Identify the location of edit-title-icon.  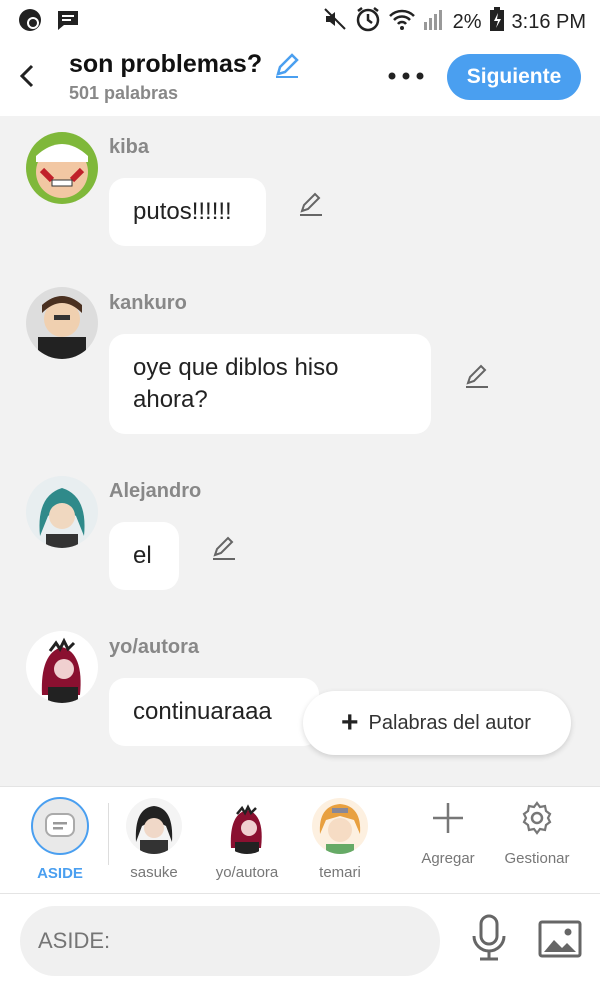
(287, 65).